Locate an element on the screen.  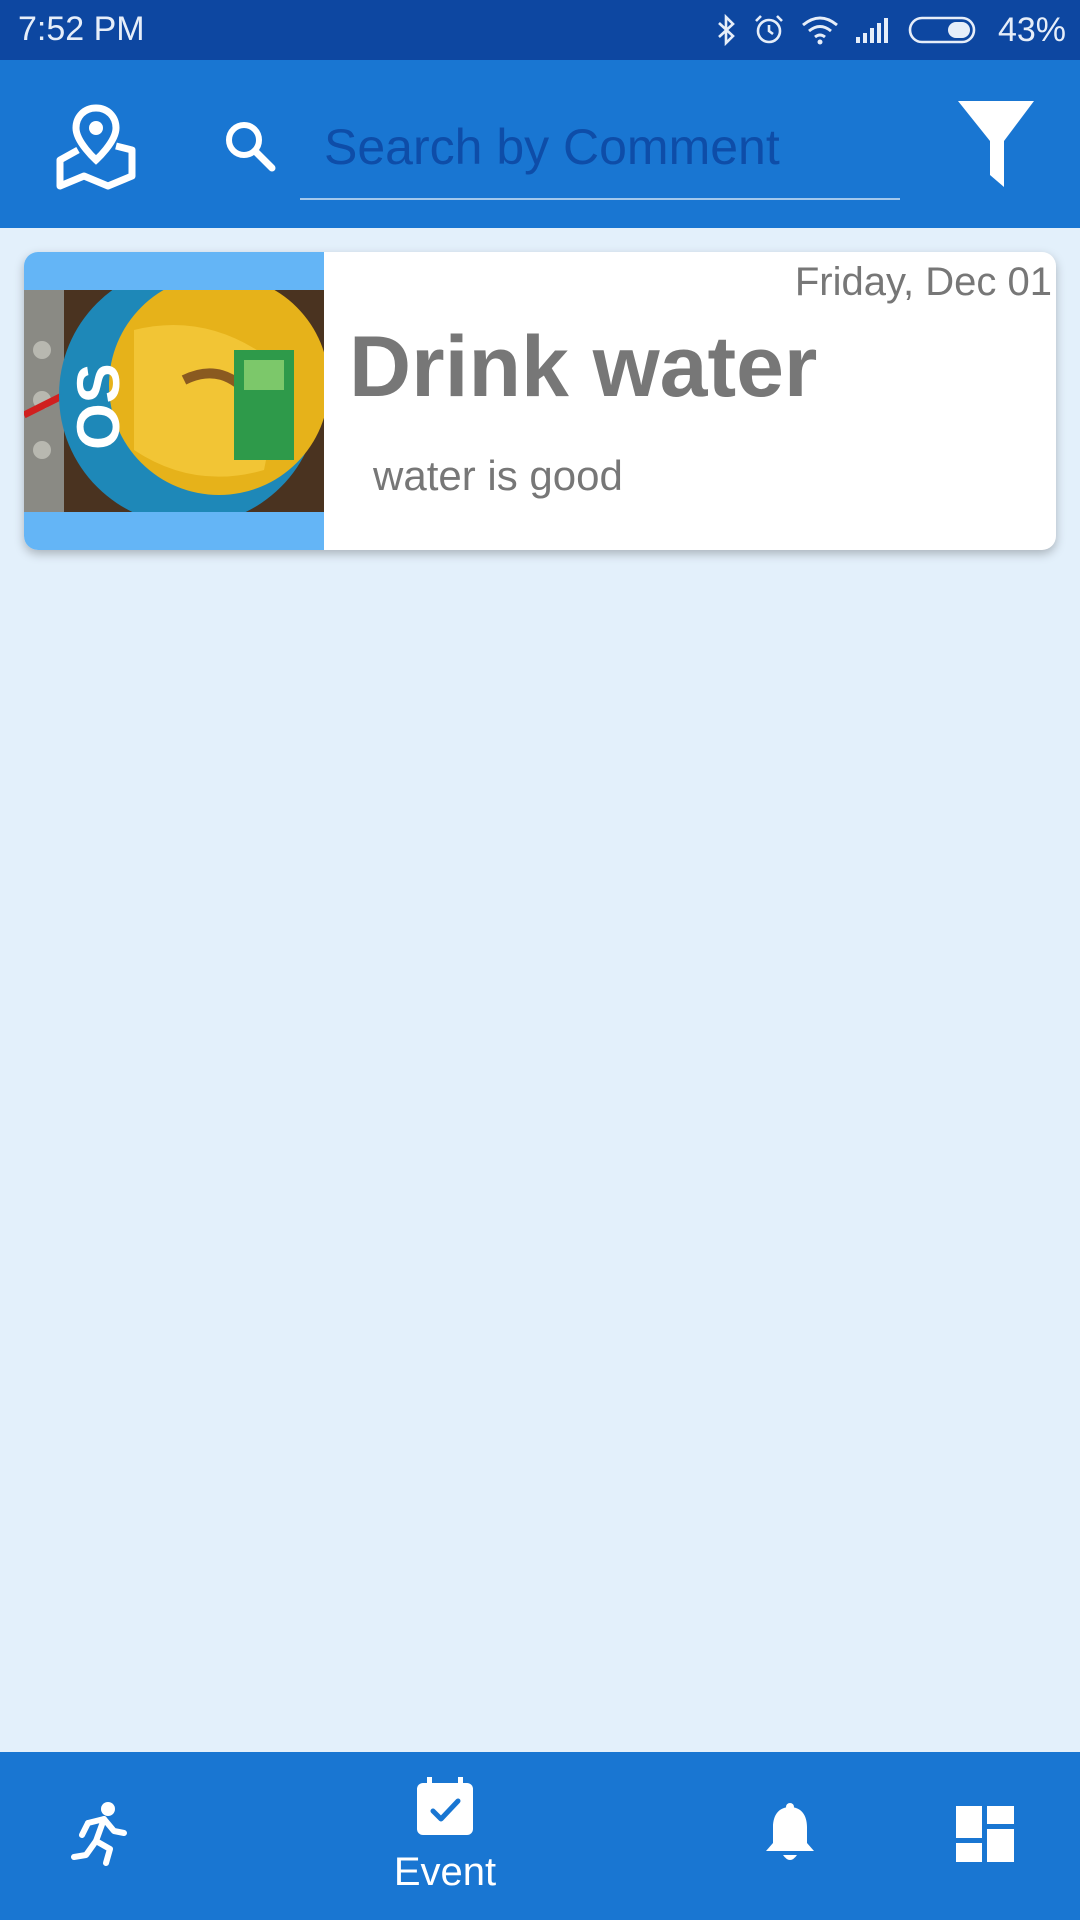
nav-activity is located at coordinates (100, 1836).